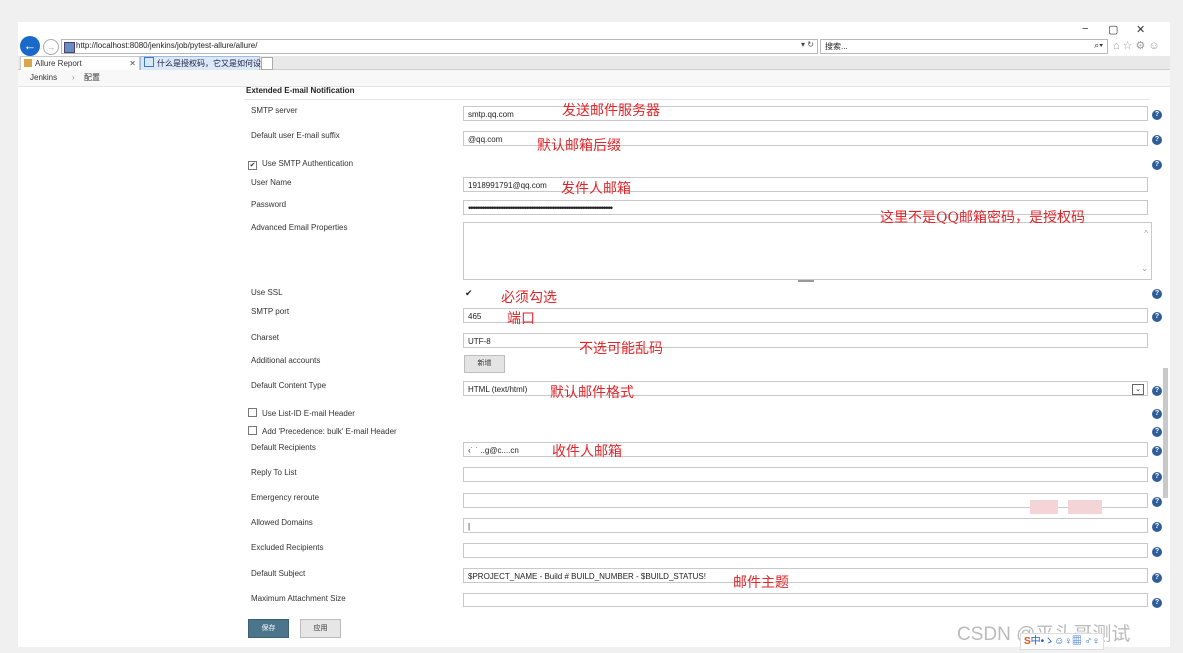 This screenshot has height=653, width=1183. I want to click on ime-toolbar: S中•ゝ☺♀▦ ♂♀, so click(1062, 641).